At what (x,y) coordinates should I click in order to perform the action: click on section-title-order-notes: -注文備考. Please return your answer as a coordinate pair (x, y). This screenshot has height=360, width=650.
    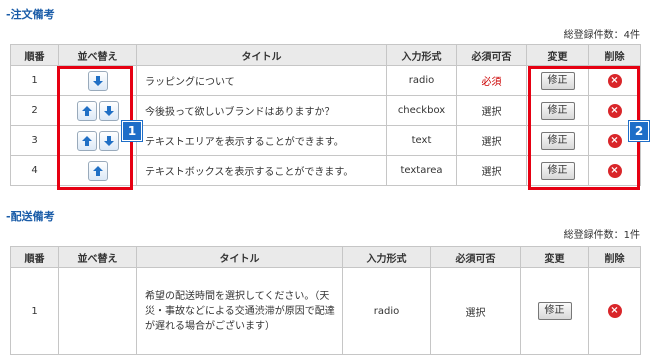
    Looking at the image, I should click on (30, 14).